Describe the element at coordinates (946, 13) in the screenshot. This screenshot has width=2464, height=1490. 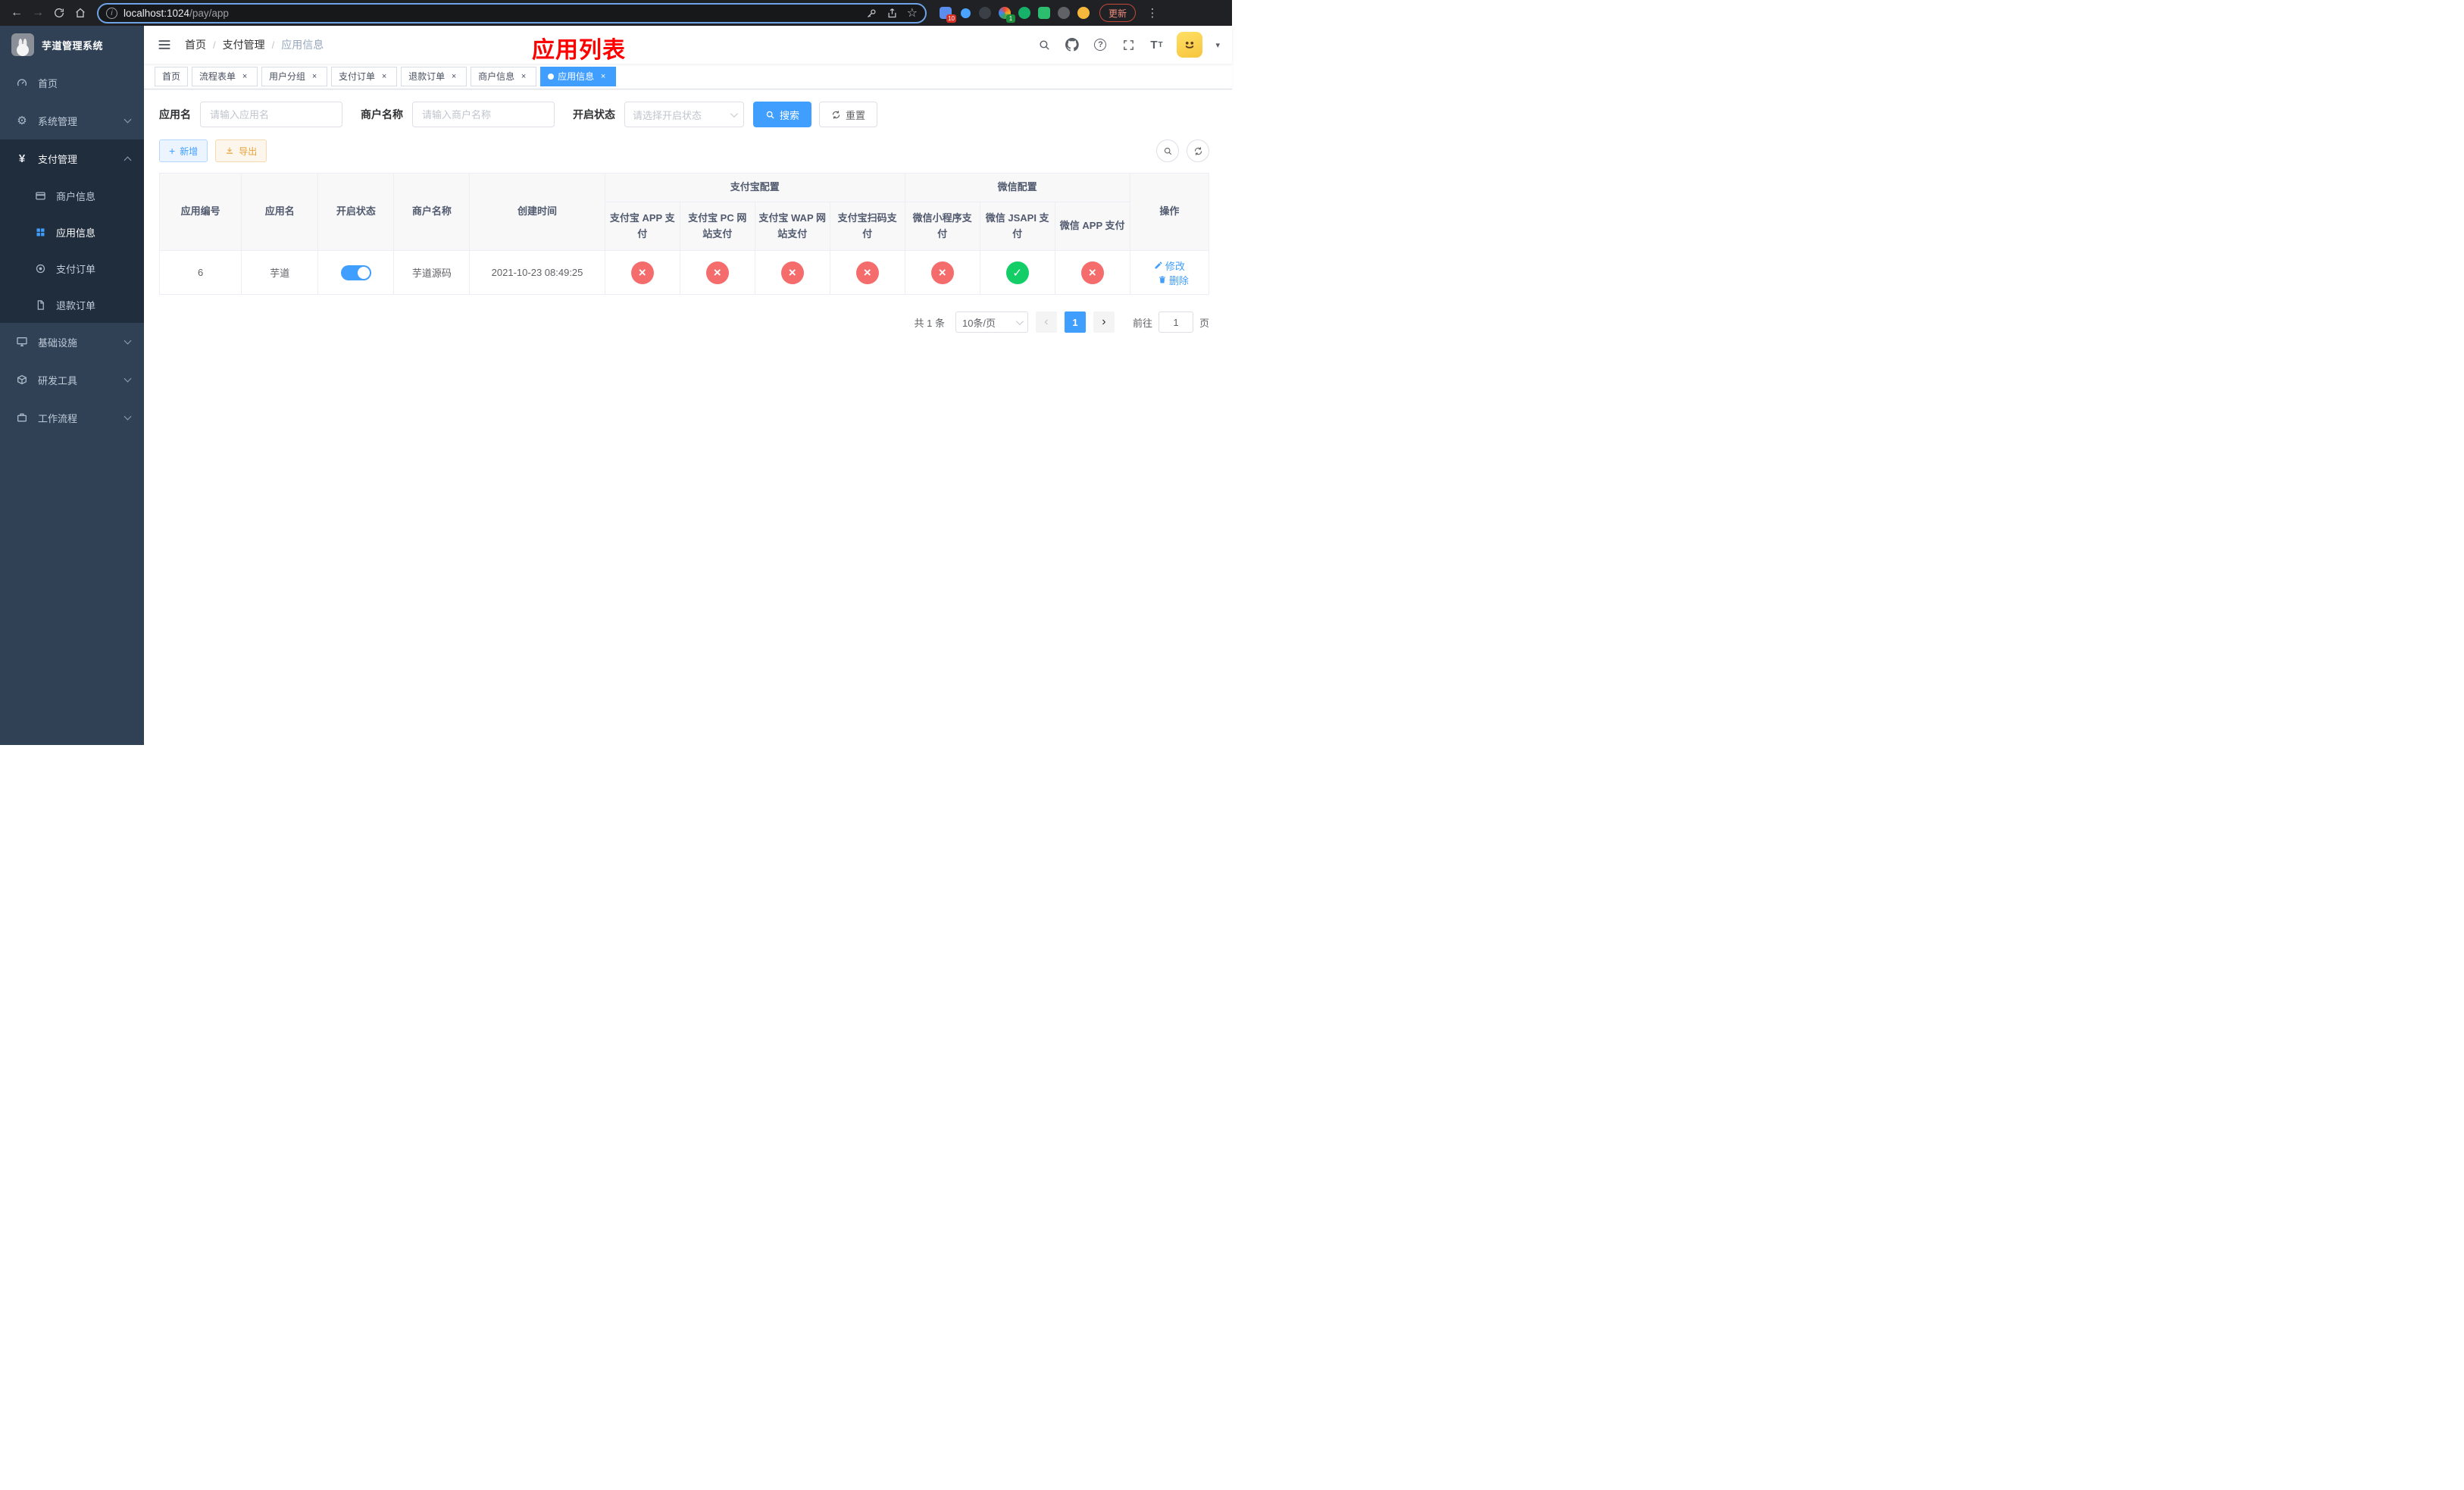
I see `extension-icon-1: 10` at that location.